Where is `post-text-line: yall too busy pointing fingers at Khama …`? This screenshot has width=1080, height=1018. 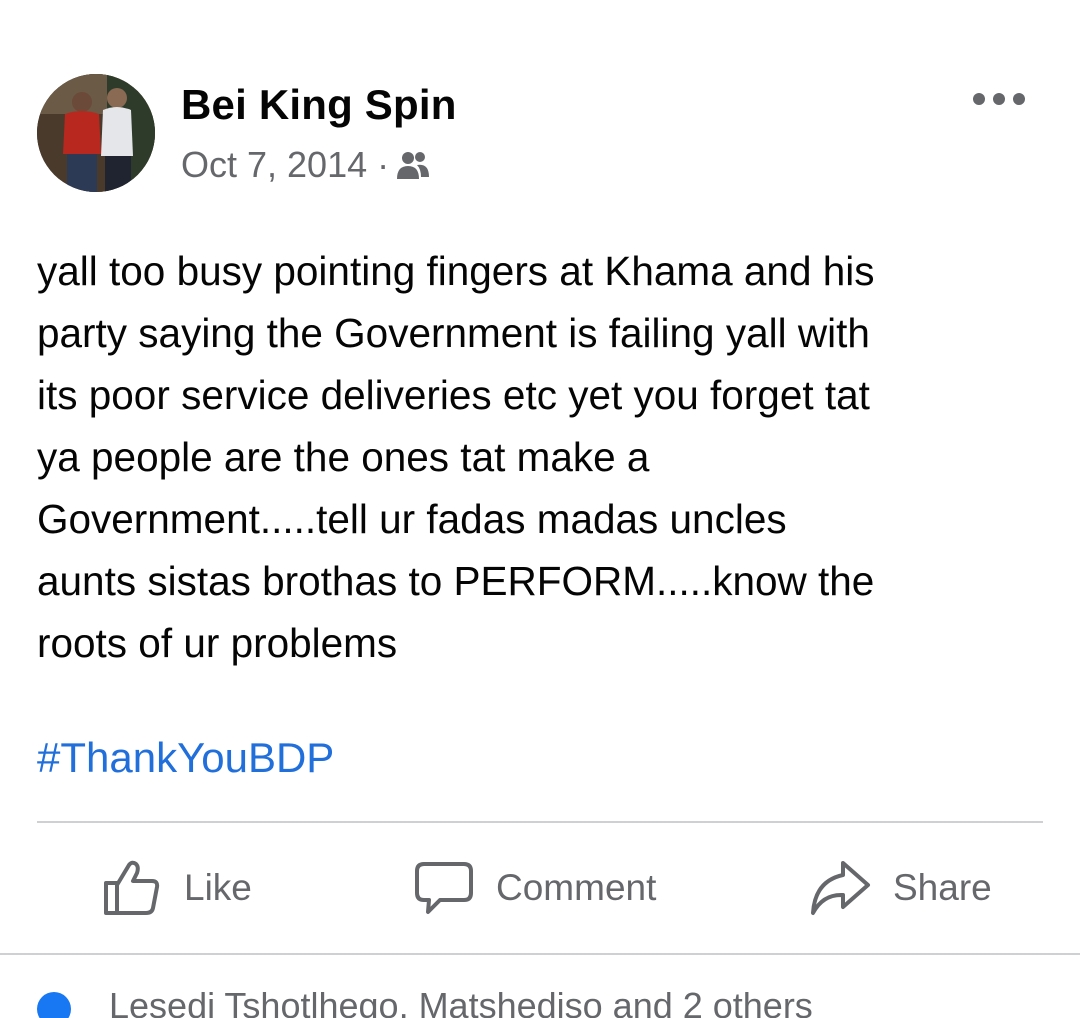
post-text-line: yall too busy pointing fingers at Khama … is located at coordinates (456, 271).